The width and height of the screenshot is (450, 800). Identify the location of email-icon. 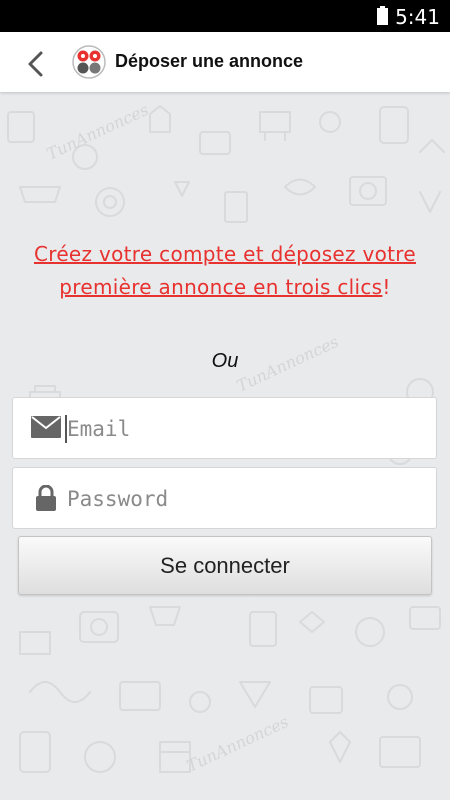
(46, 427).